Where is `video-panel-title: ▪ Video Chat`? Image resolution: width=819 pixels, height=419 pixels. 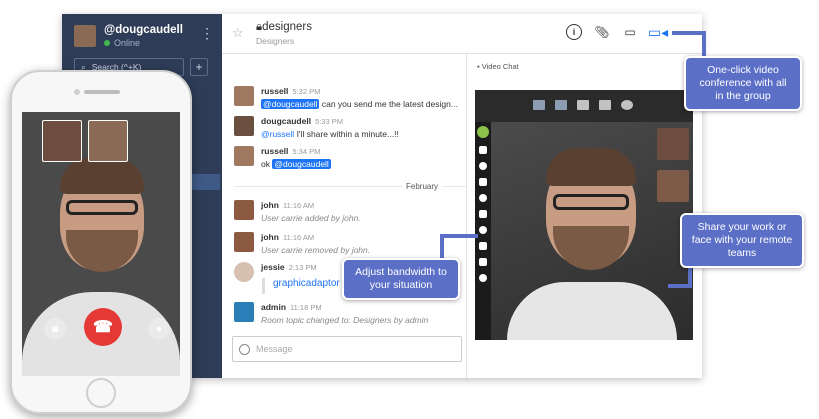 video-panel-title: ▪ Video Chat is located at coordinates (498, 66).